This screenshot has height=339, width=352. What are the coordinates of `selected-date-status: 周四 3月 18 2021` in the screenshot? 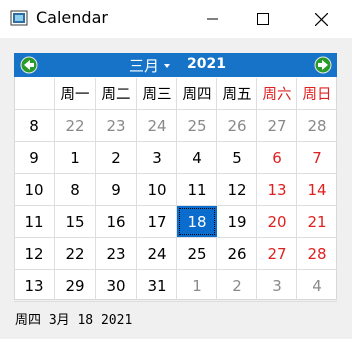 It's located at (74, 320).